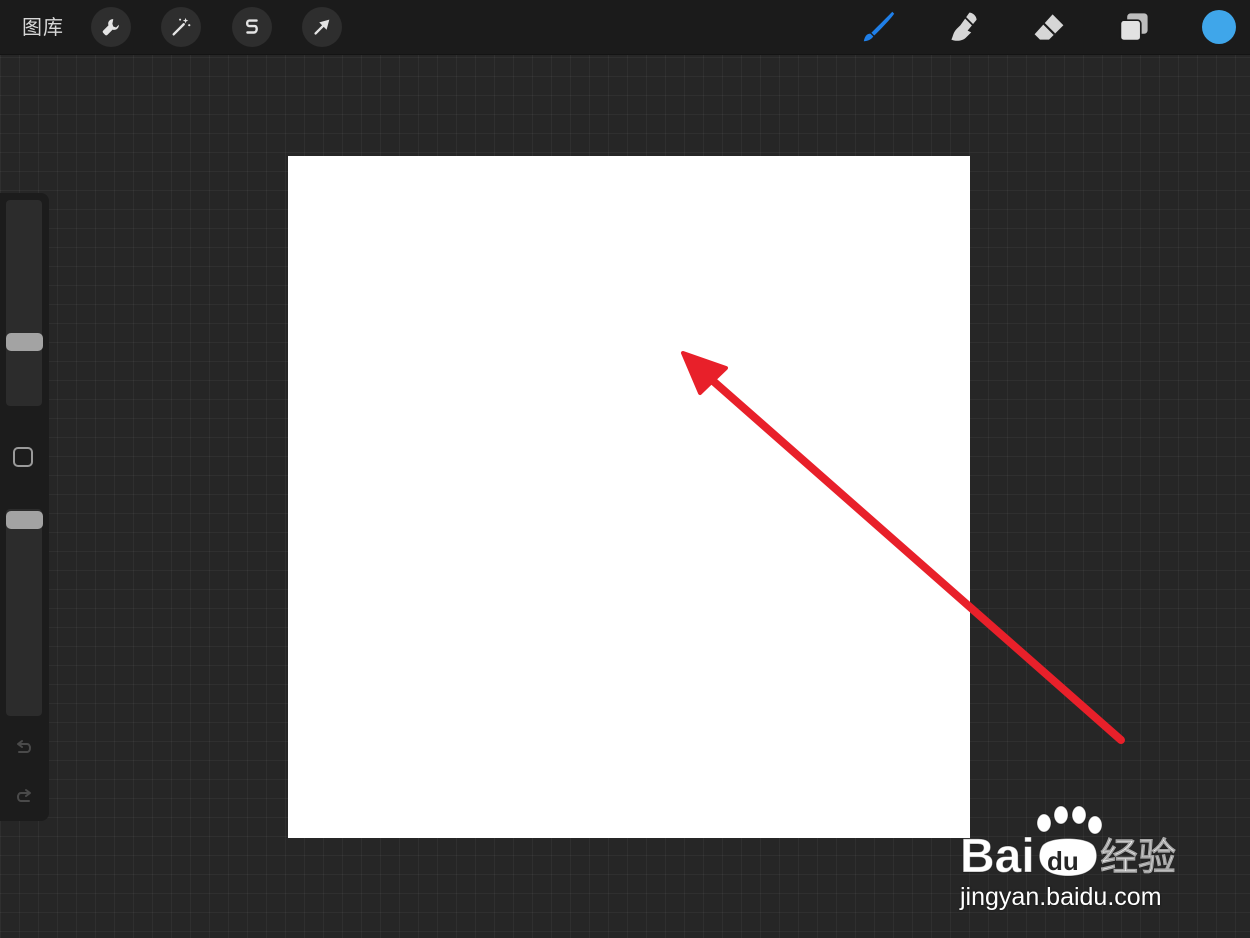 Image resolution: width=1250 pixels, height=938 pixels. I want to click on smudge-icon, so click(964, 26).